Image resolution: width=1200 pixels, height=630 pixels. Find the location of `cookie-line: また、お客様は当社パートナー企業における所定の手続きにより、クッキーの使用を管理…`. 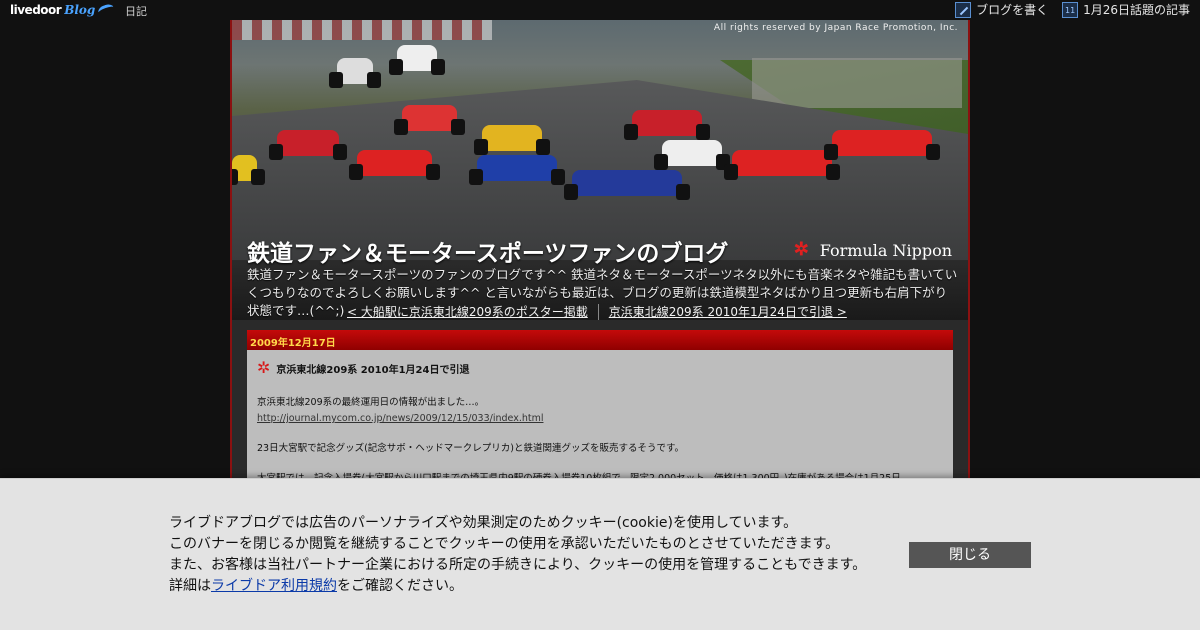

cookie-line: また、お客様は当社パートナー企業における所定の手続きにより、クッキーの使用を管理… is located at coordinates (518, 565).